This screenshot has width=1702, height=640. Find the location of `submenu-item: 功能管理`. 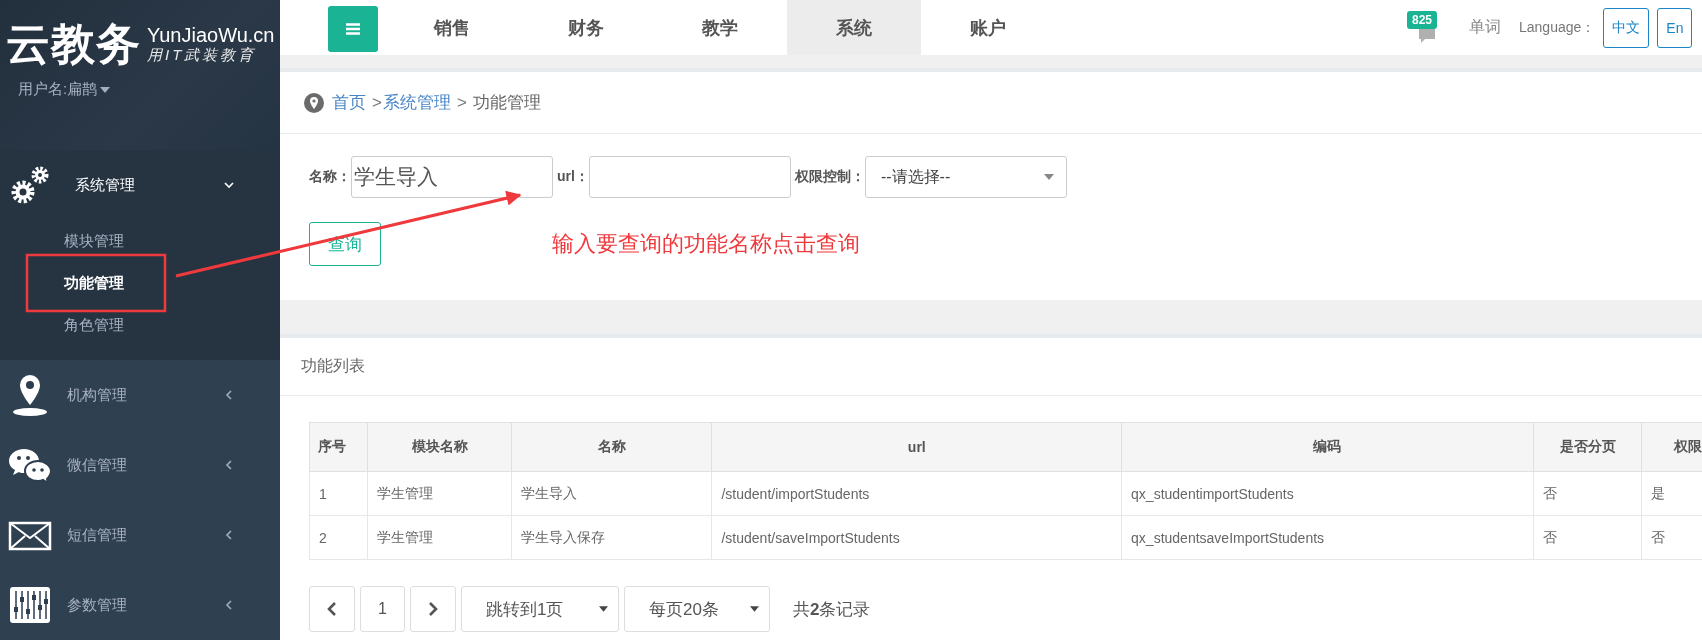

submenu-item: 功能管理 is located at coordinates (140, 283).